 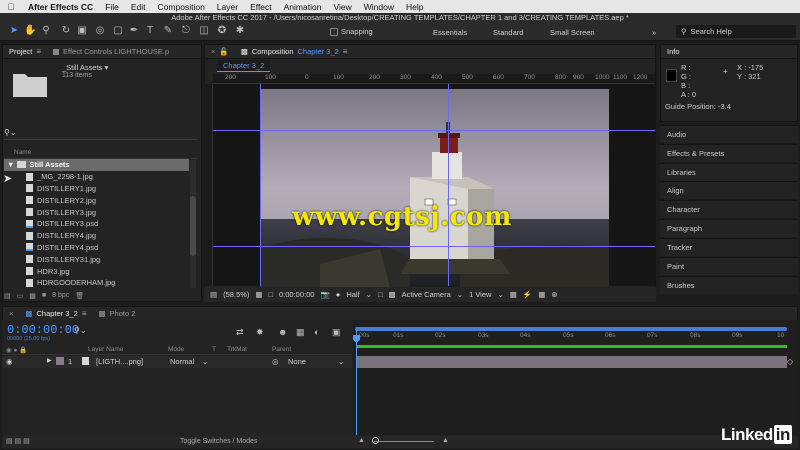 What do you see at coordinates (96, 236) in the screenshot?
I see `list-item: DISTILLERY4.jpg` at bounding box center [96, 236].